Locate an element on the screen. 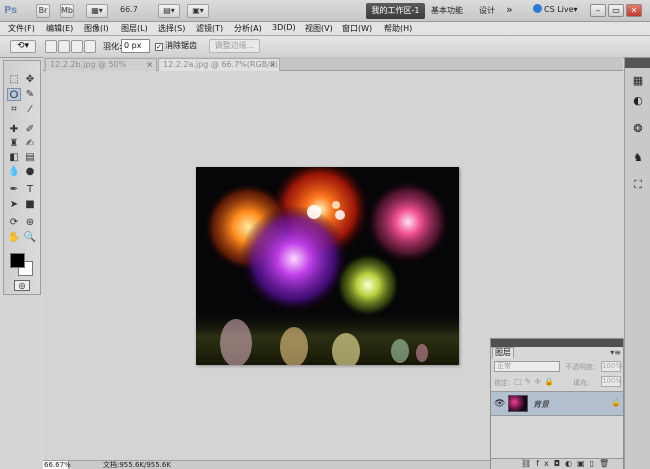 The height and width of the screenshot is (469, 650). marquee-tool-icon: ⬚ is located at coordinates (14, 79).